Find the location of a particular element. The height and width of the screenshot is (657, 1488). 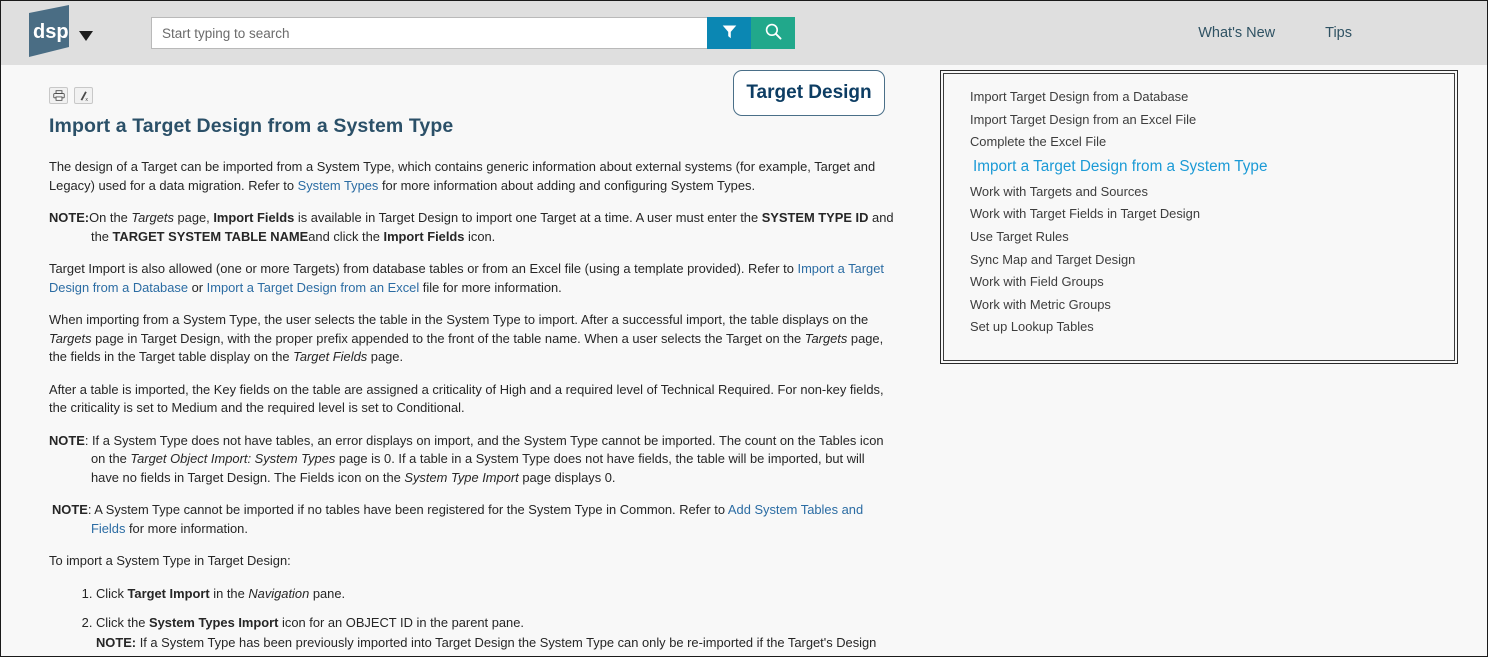

text-fragment: pane. is located at coordinates (327, 593).